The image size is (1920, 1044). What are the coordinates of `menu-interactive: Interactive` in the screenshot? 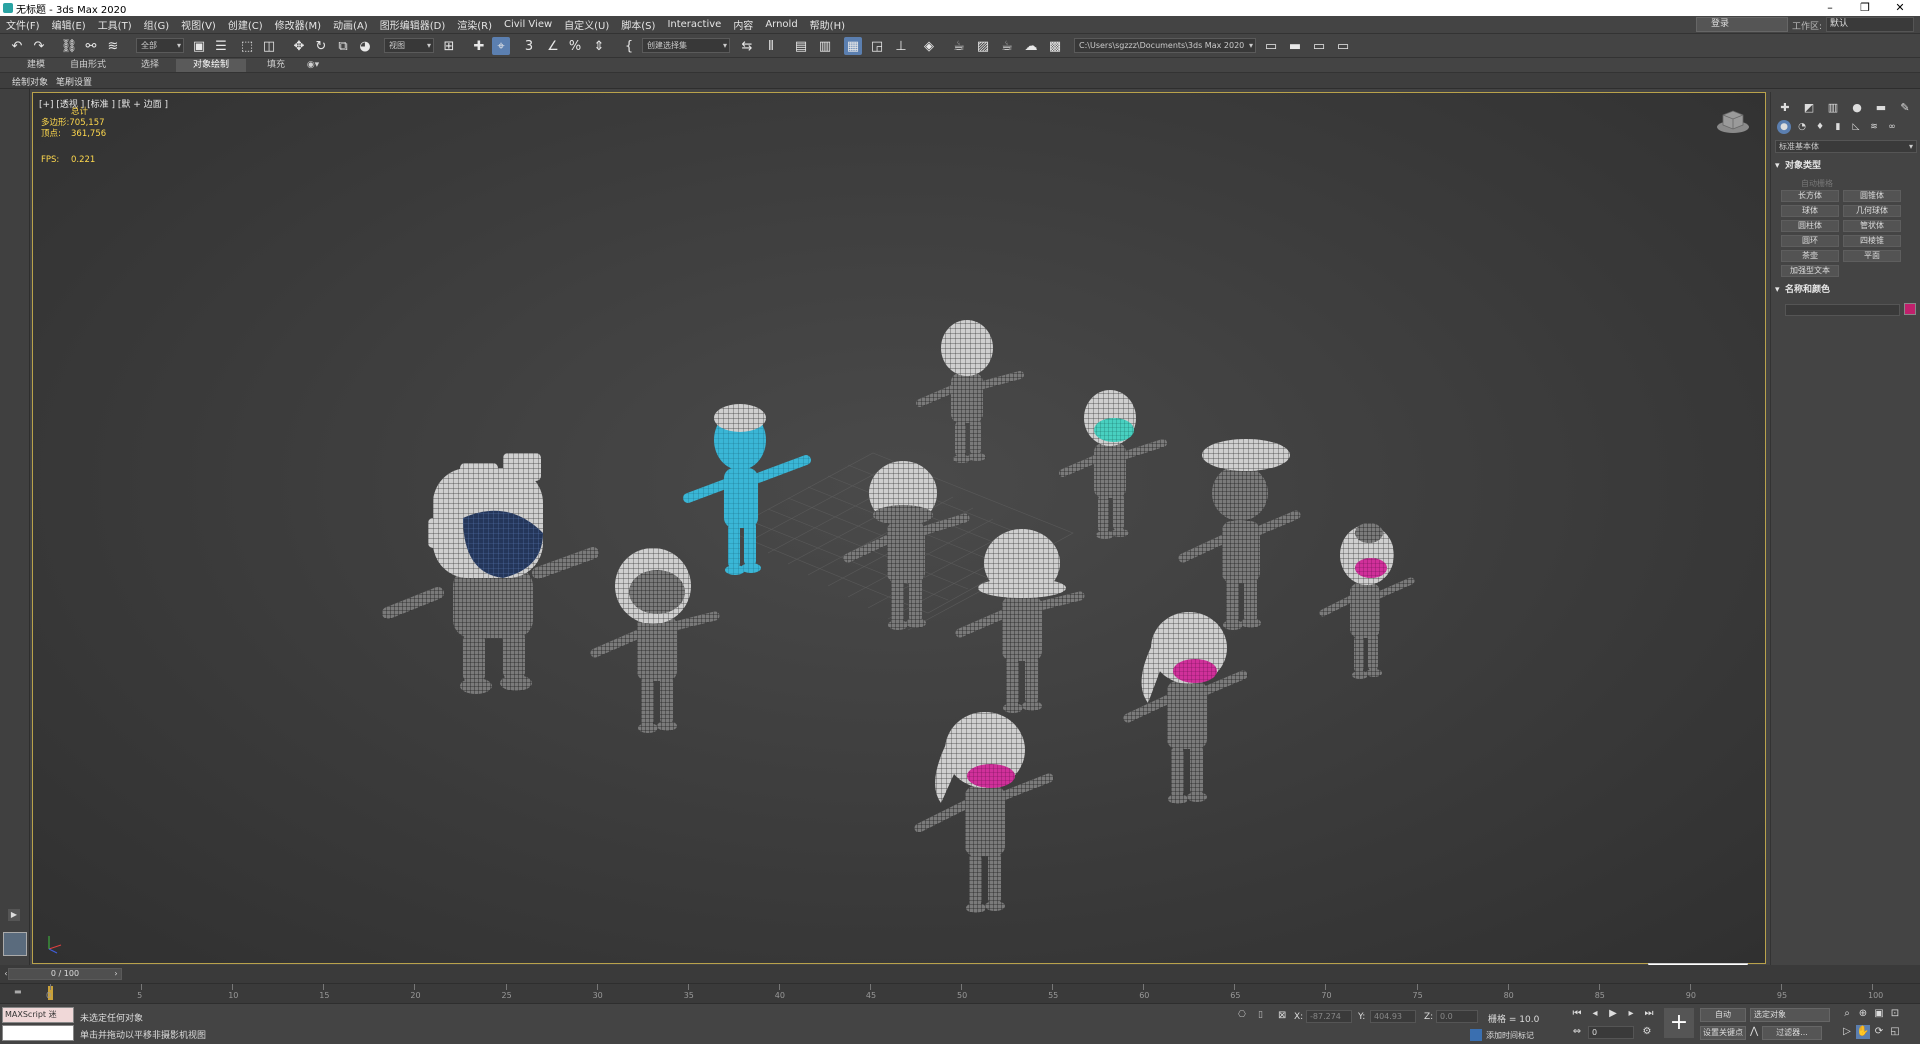 It's located at (694, 24).